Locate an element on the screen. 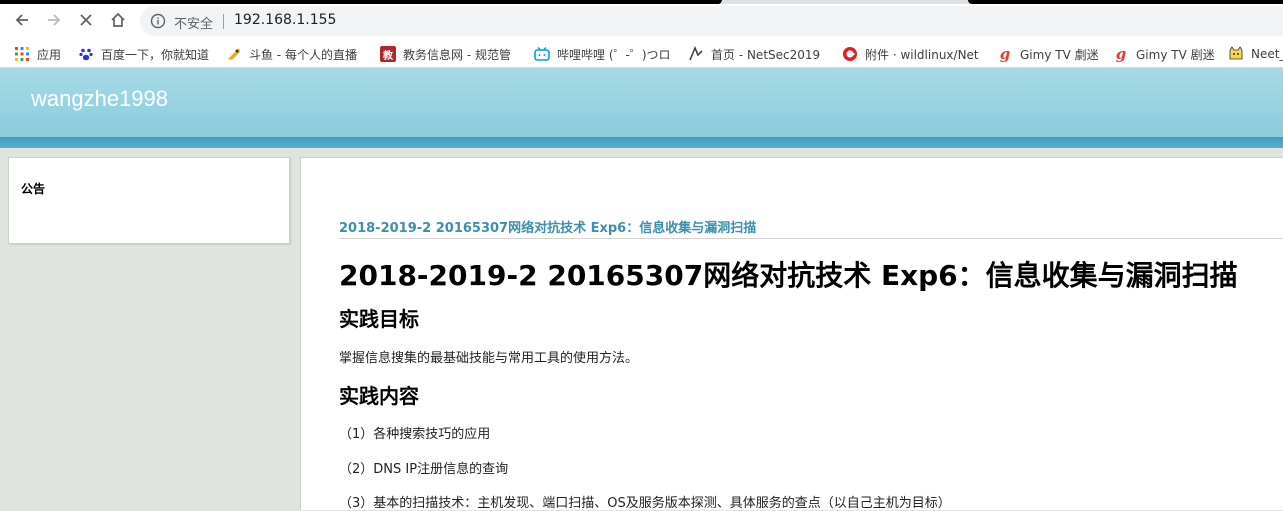  info-icon is located at coordinates (158, 23).